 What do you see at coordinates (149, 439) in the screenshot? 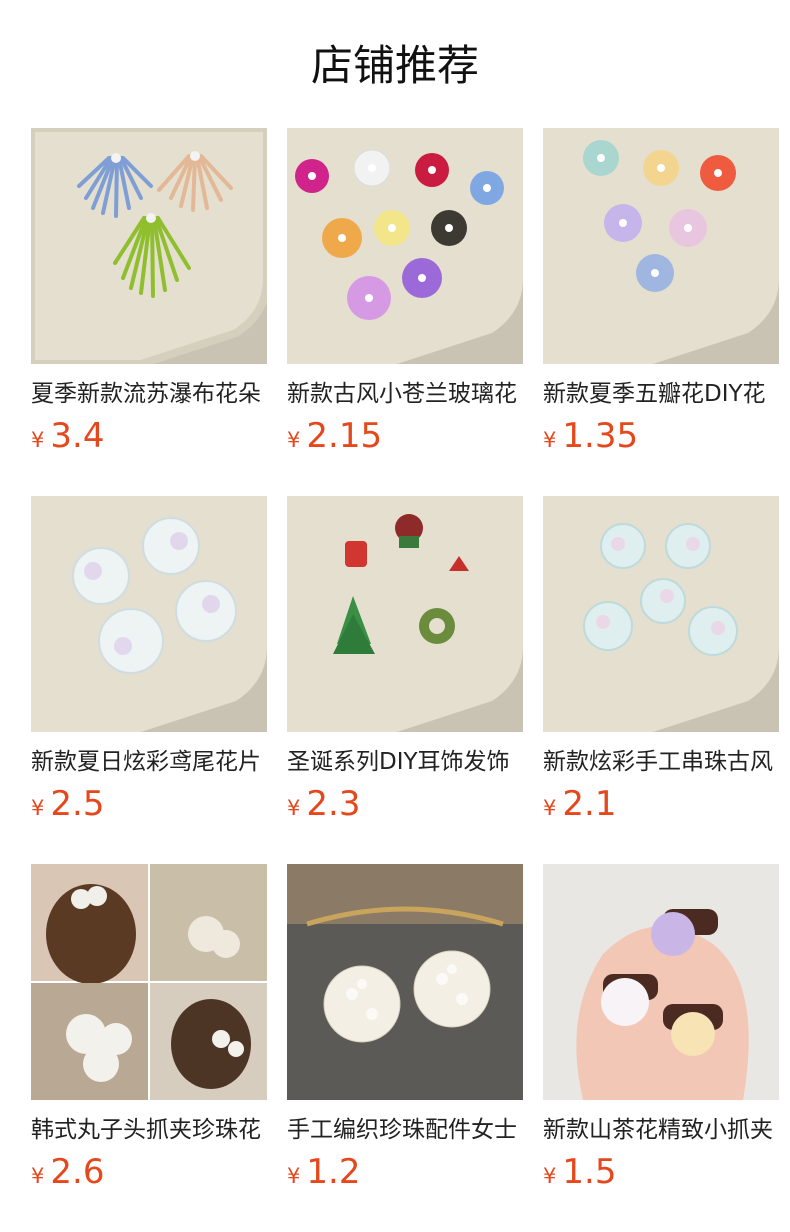
I see `product-price: ¥3.4` at bounding box center [149, 439].